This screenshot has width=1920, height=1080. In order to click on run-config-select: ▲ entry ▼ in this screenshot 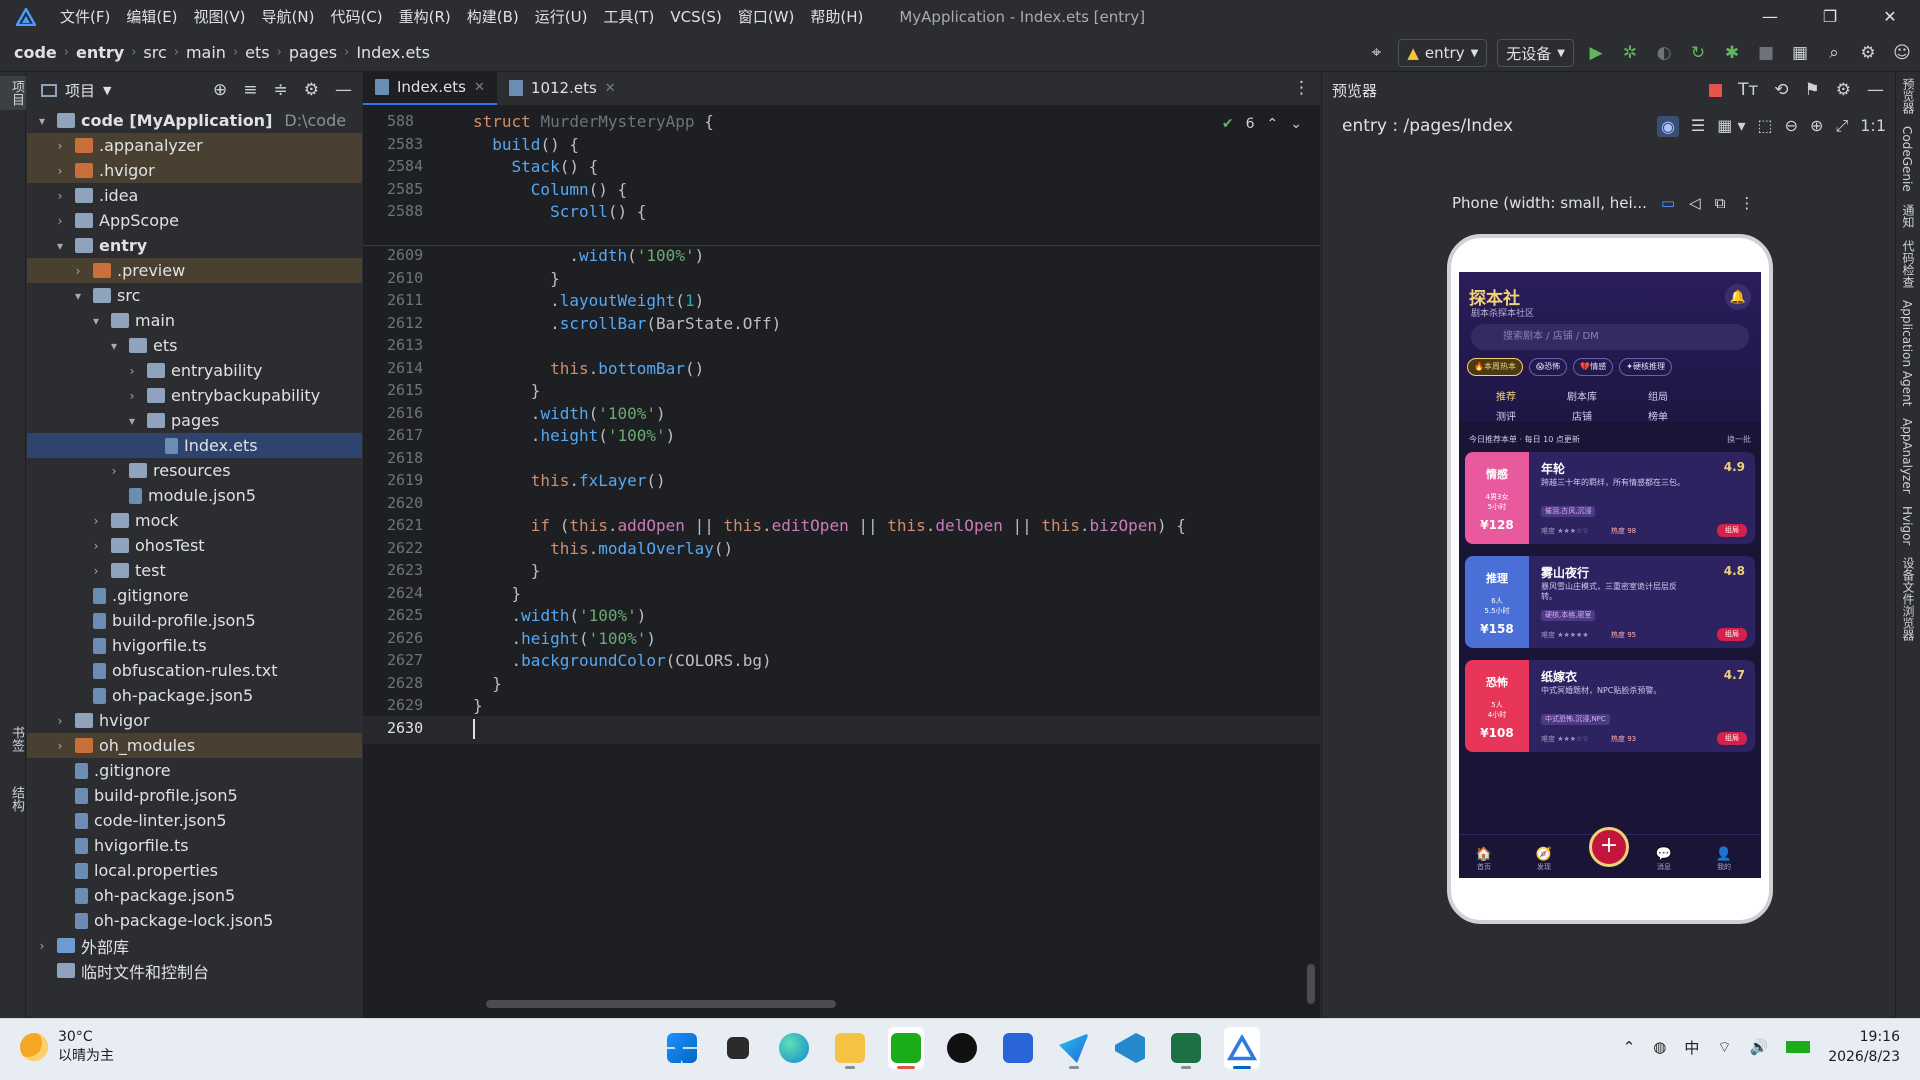, I will do `click(1443, 53)`.